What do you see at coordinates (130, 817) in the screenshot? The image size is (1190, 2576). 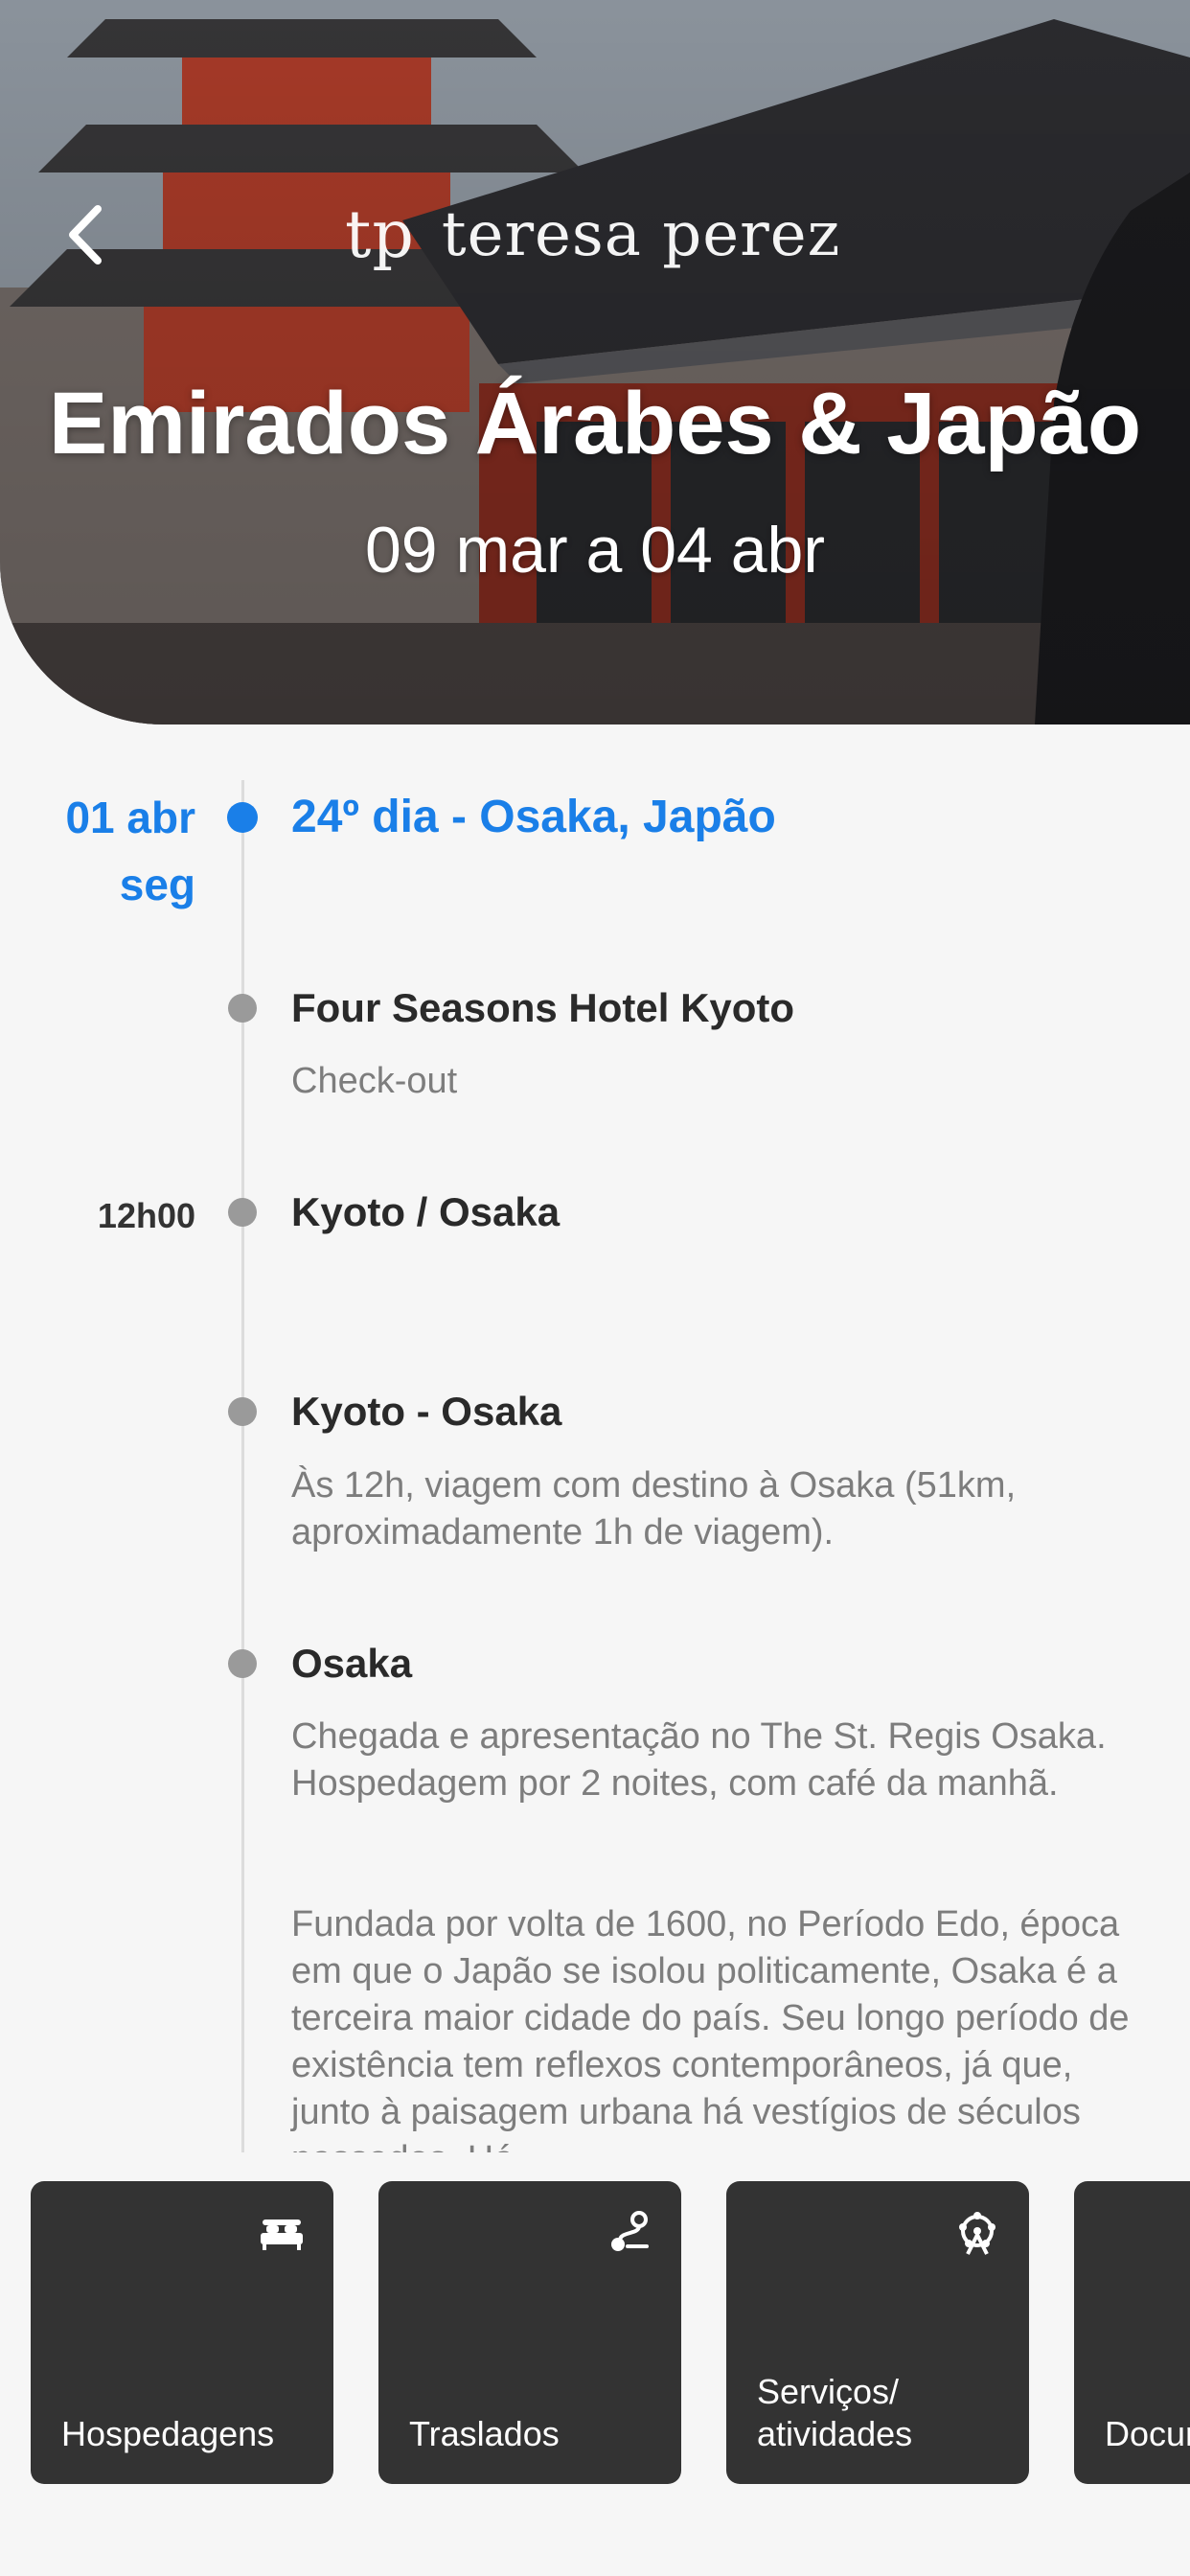 I see `day-date-day: 01 abr` at bounding box center [130, 817].